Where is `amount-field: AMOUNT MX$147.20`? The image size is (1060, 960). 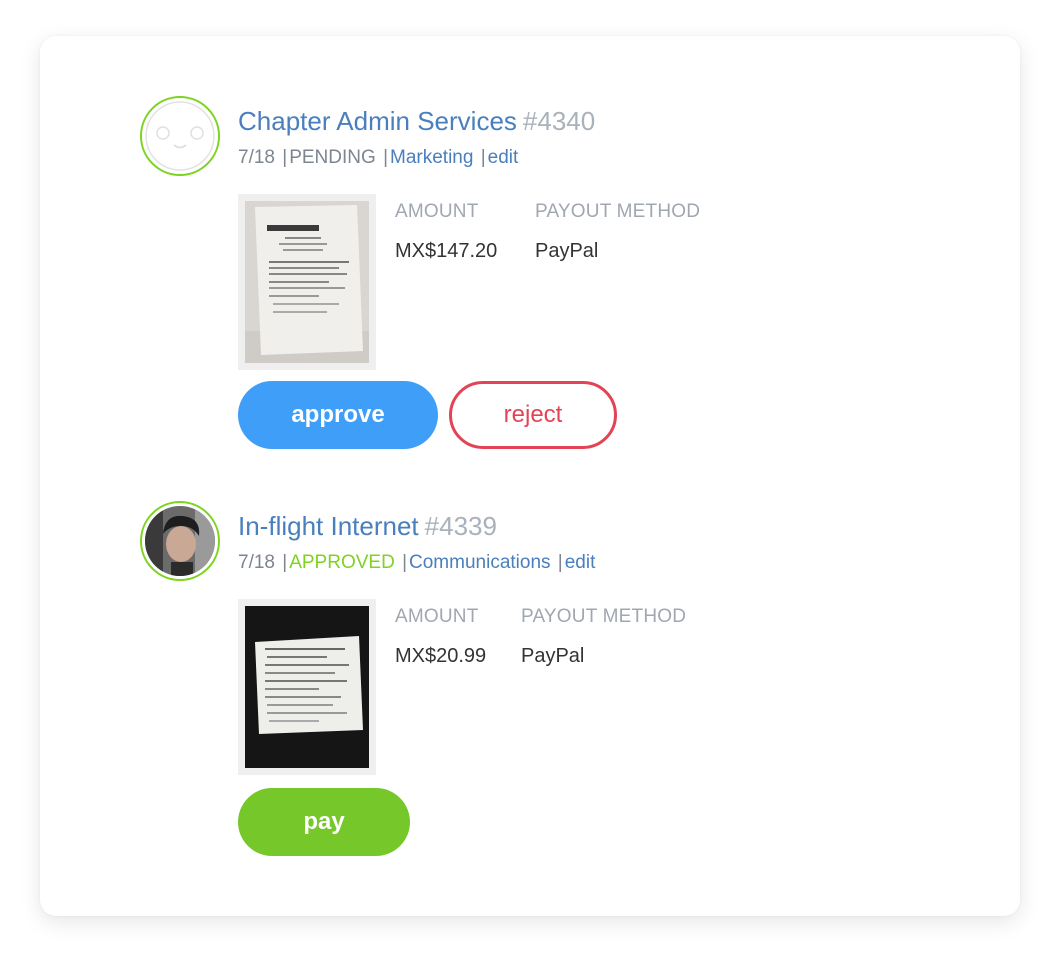
amount-field: AMOUNT MX$147.20 is located at coordinates (446, 232).